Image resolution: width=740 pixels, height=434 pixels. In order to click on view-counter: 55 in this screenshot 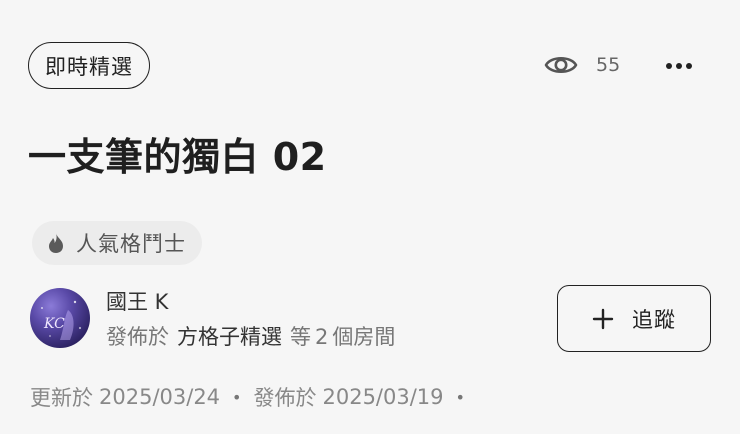, I will do `click(582, 65)`.